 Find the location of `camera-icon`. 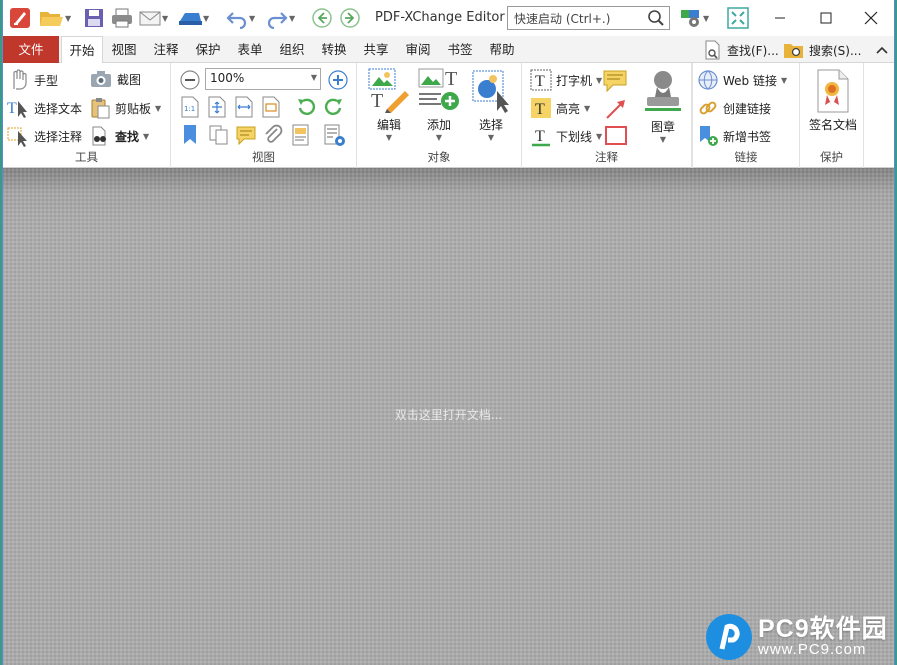

camera-icon is located at coordinates (101, 79).